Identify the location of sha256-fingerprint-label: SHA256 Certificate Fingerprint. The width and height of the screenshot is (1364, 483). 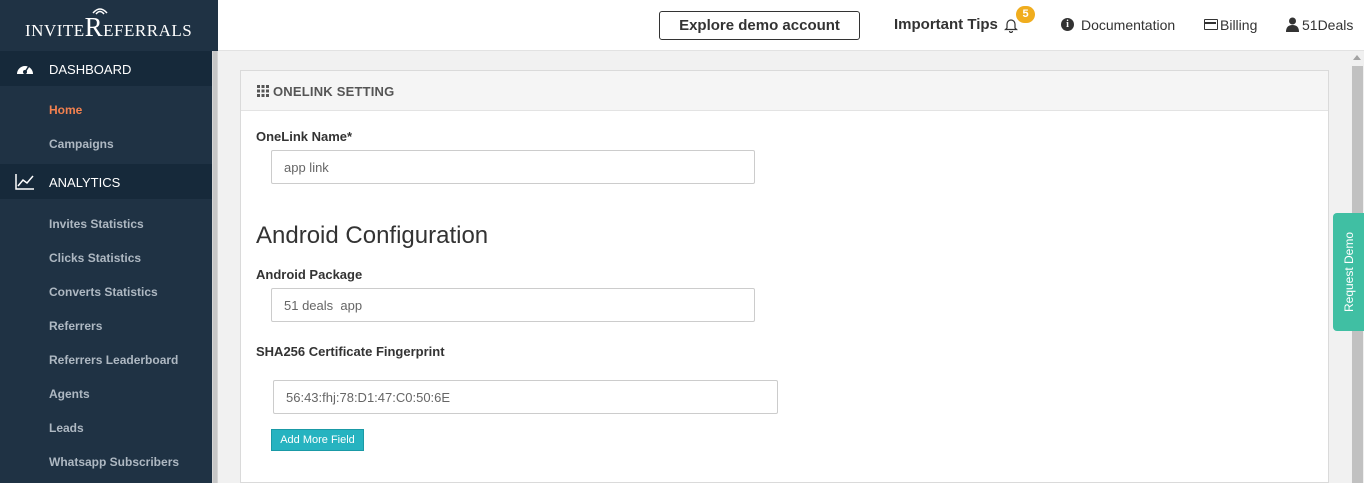
(350, 351).